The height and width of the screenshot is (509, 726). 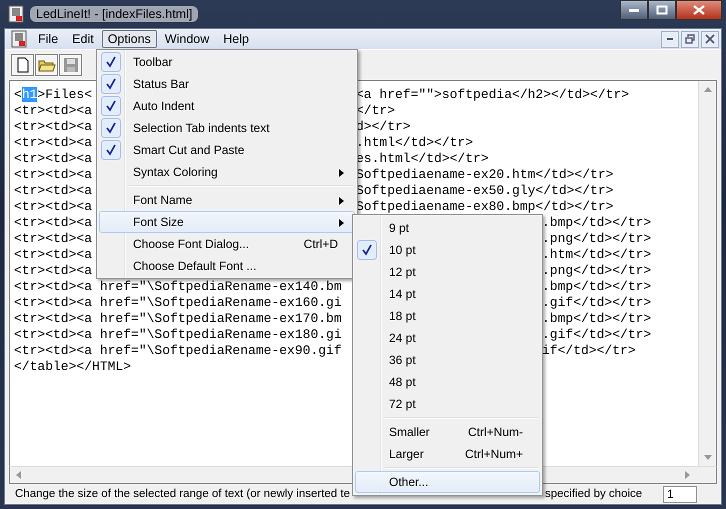 What do you see at coordinates (114, 14) in the screenshot?
I see `window-title: LedLineIt! - [indexFiles.html]` at bounding box center [114, 14].